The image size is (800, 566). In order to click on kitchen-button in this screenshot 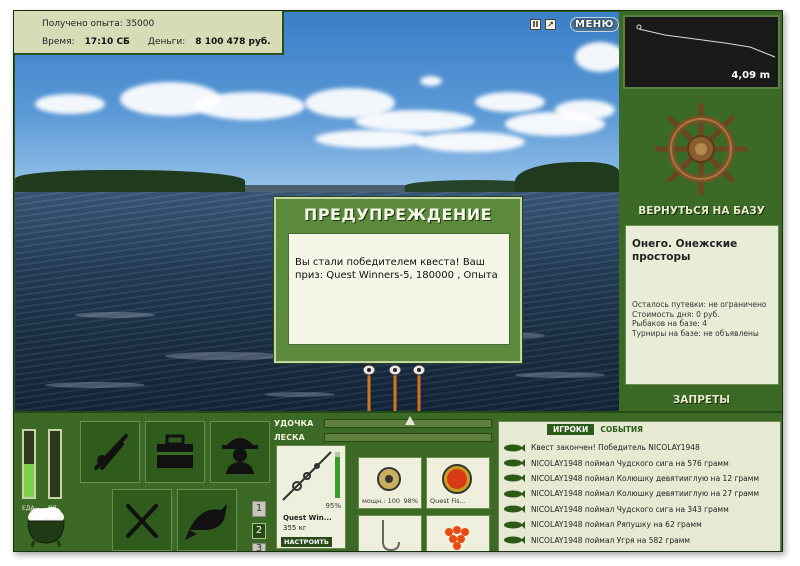, I will do `click(142, 520)`.